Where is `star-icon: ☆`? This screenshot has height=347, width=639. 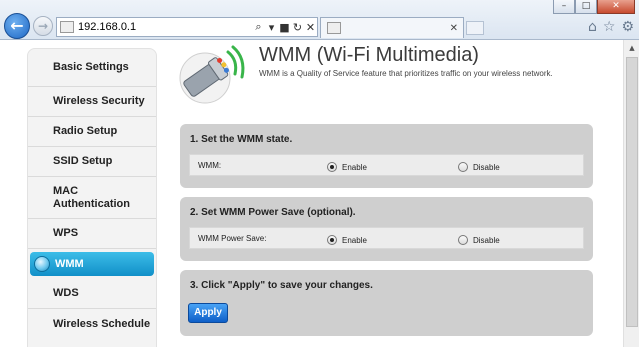
star-icon: ☆ is located at coordinates (609, 27).